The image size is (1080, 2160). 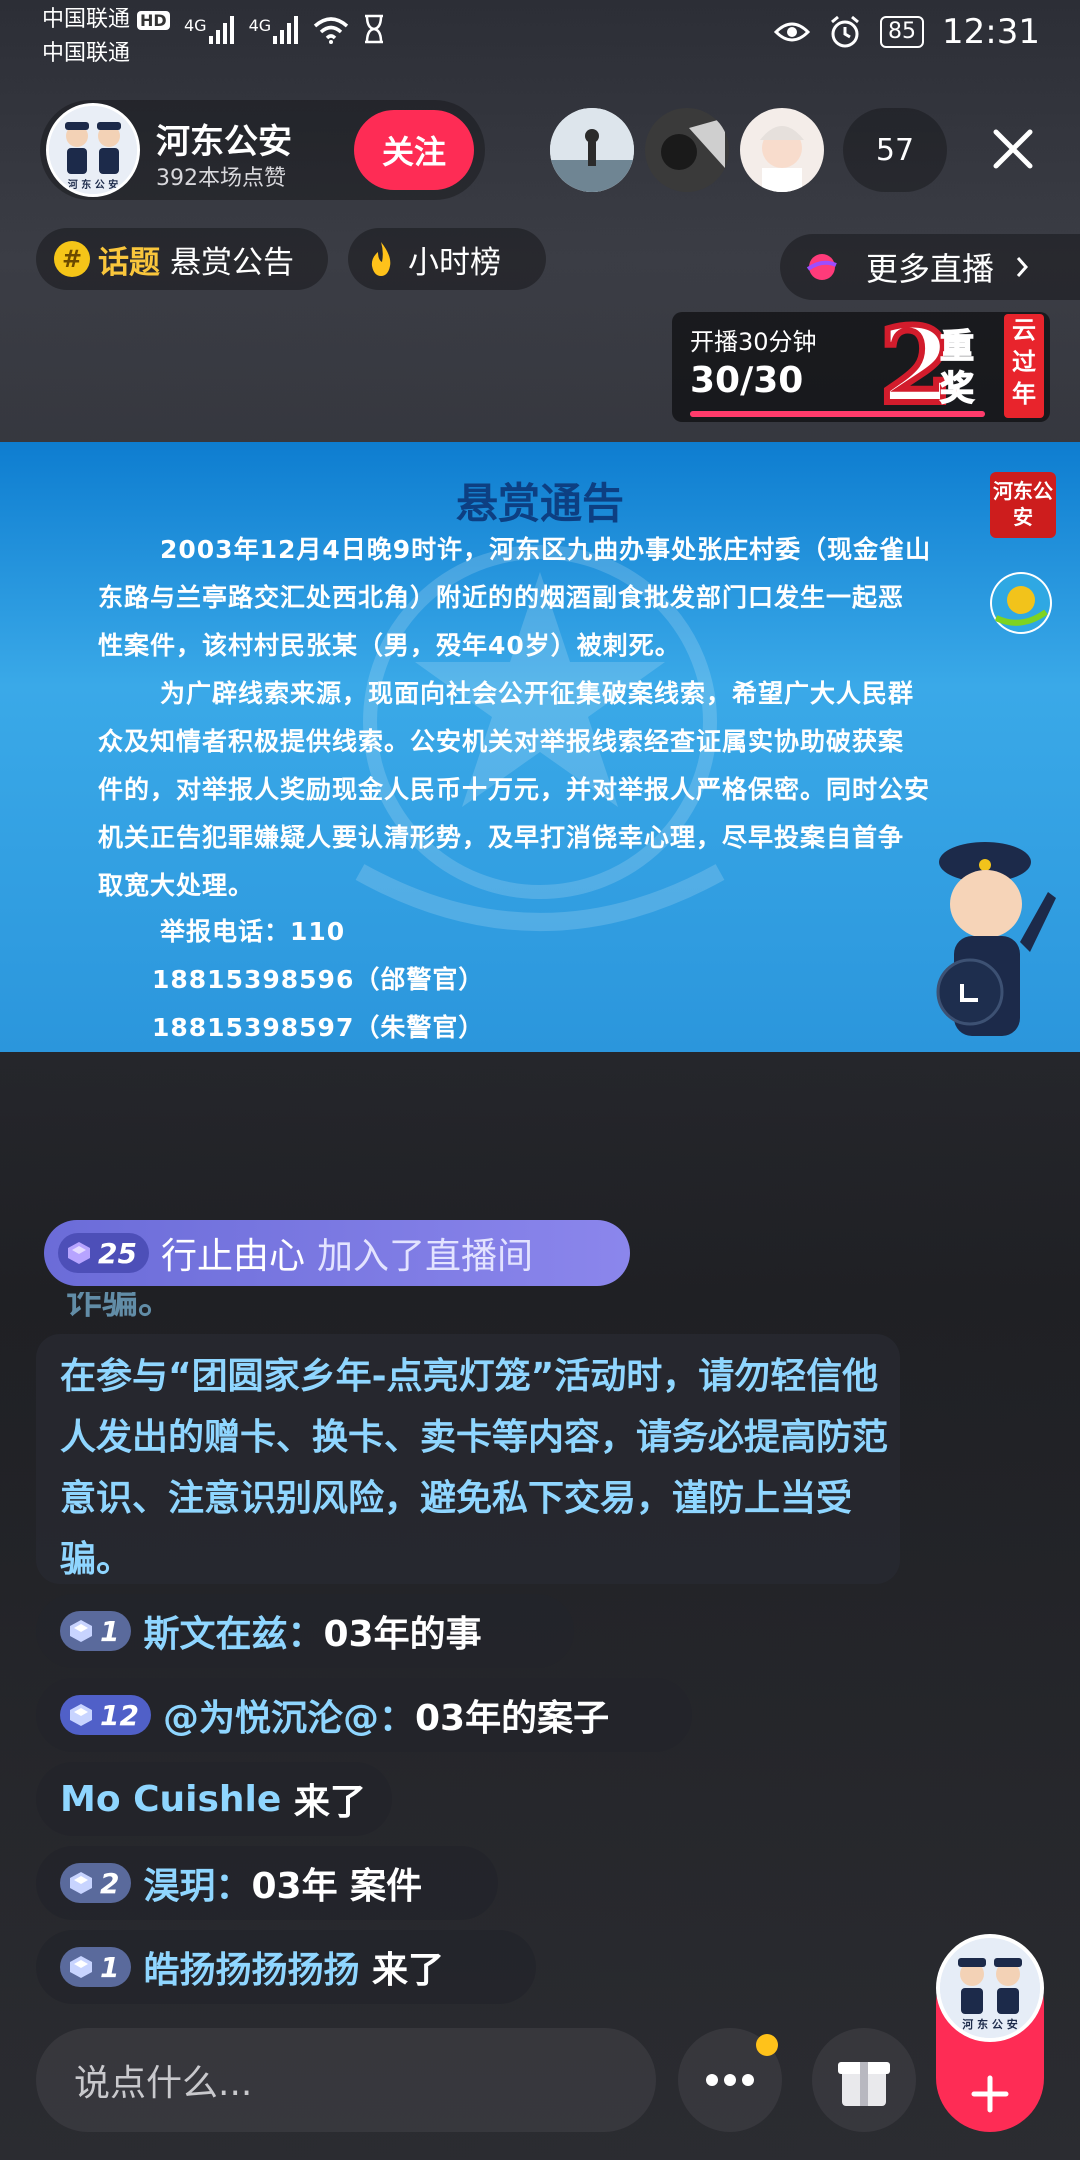 What do you see at coordinates (221, 178) in the screenshot?
I see `host-likes: 392本场点赞` at bounding box center [221, 178].